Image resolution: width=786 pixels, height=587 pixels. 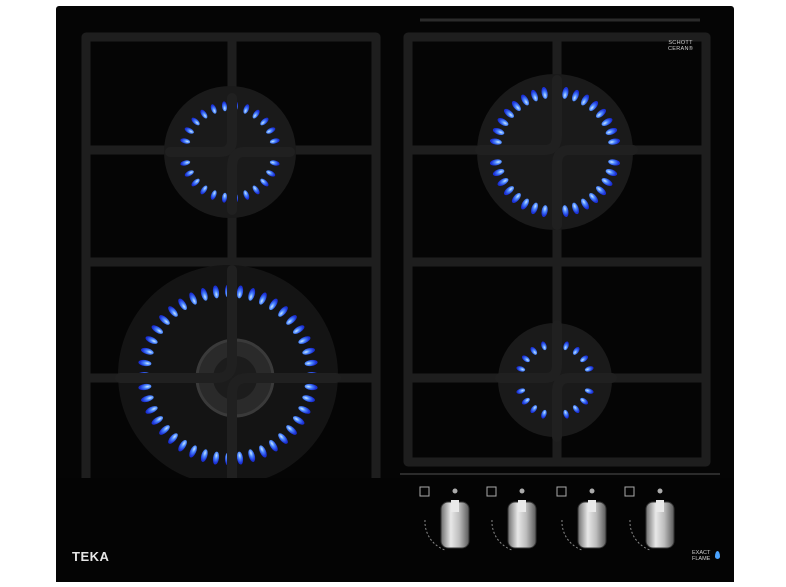 I want to click on technology-line2: FLAME, so click(x=701, y=559).